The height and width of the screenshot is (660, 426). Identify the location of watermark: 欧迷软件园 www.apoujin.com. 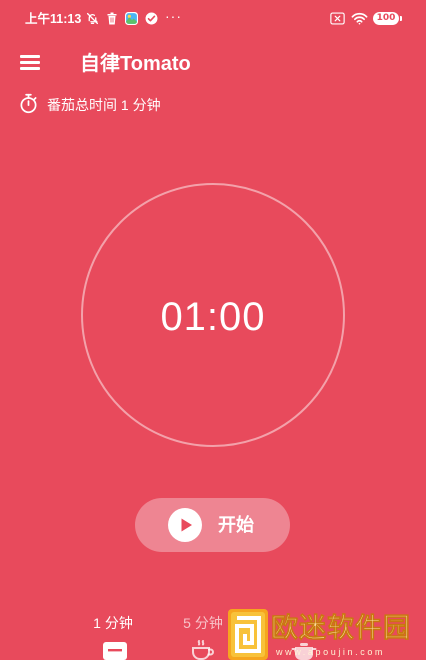
(323, 634).